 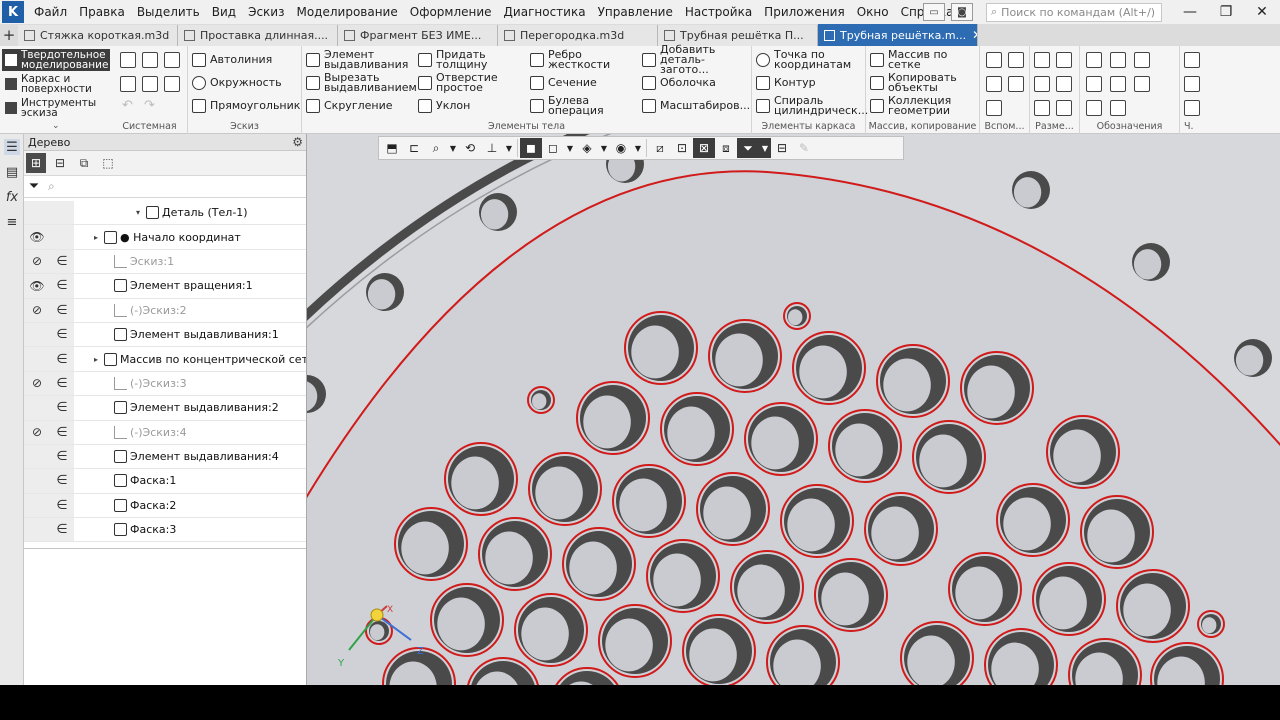 I want to click on tree-item: ▸ Массив по концентрической сетке, so click(x=190, y=359).